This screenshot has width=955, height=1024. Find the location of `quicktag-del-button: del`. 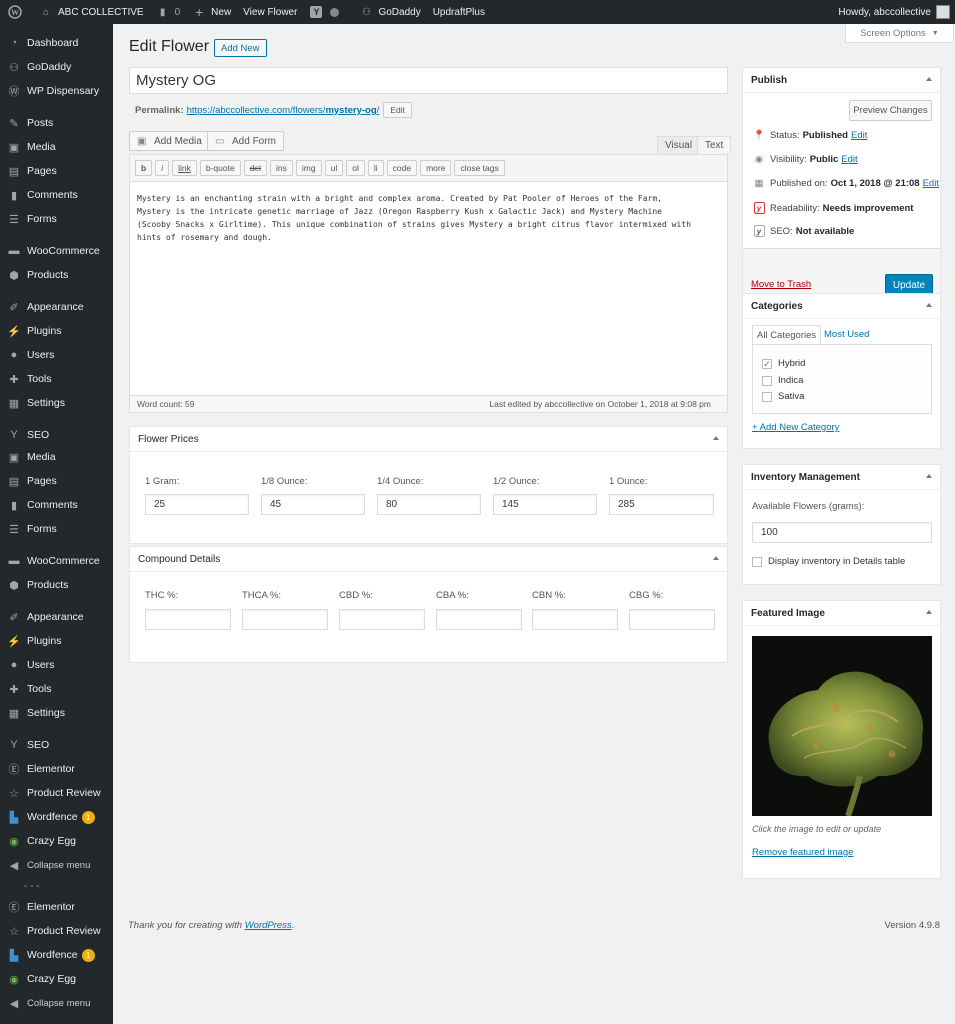

quicktag-del-button: del is located at coordinates (255, 168).